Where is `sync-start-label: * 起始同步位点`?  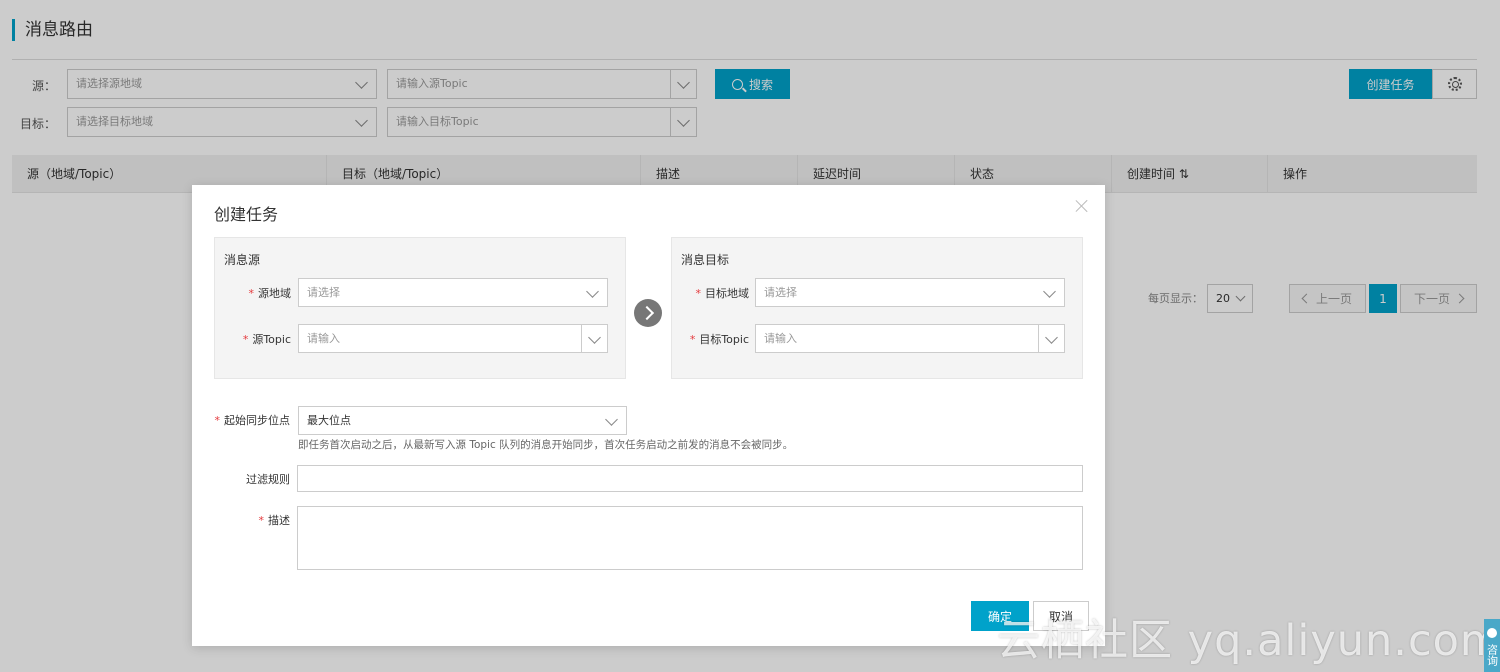
sync-start-label: * 起始同步位点 is located at coordinates (252, 420).